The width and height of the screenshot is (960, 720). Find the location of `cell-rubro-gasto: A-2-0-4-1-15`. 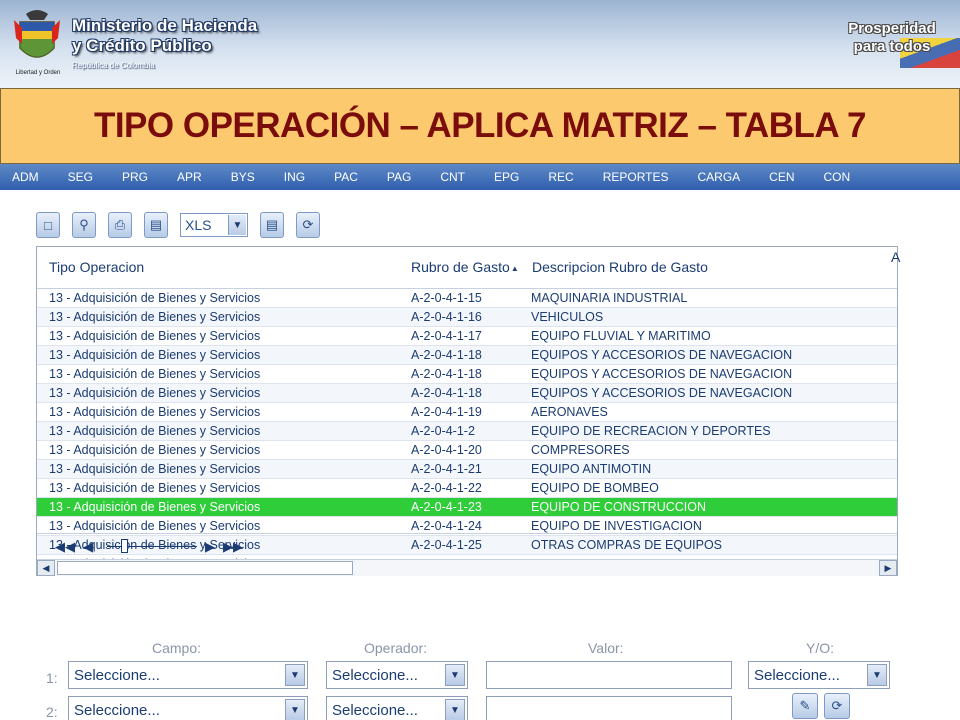

cell-rubro-gasto: A-2-0-4-1-15 is located at coordinates (446, 298).